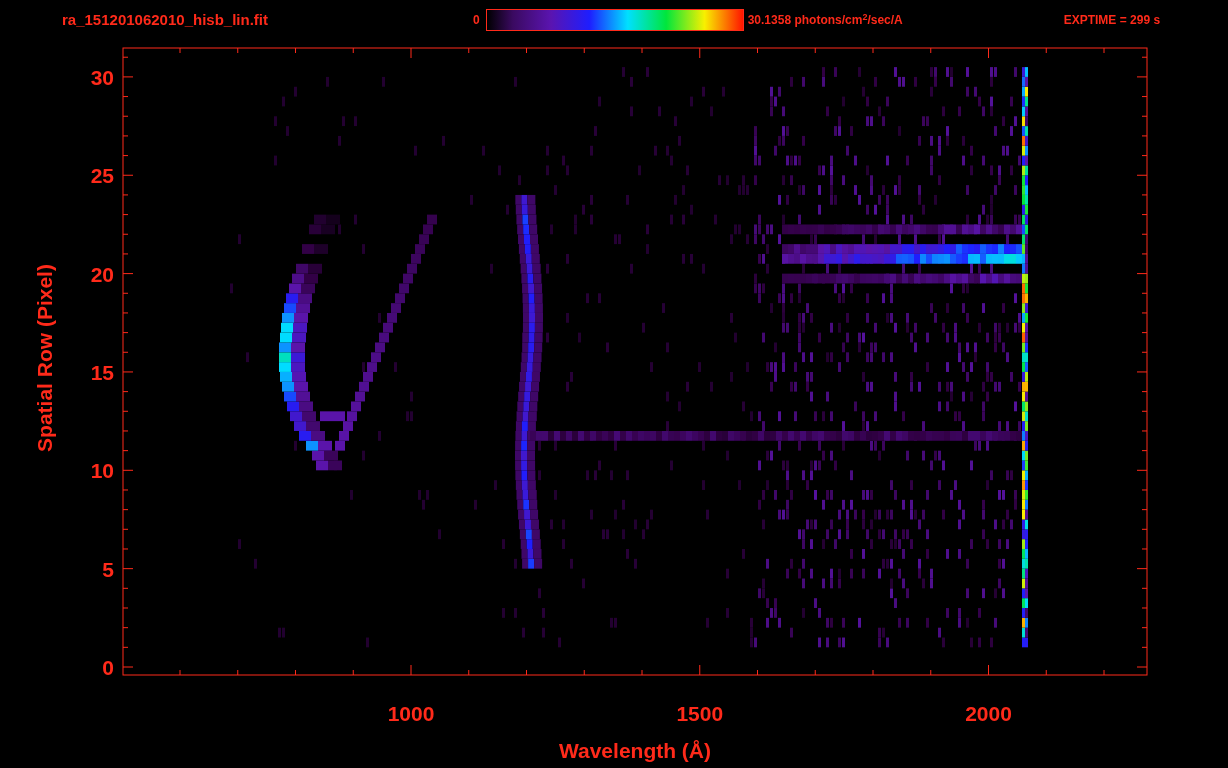  What do you see at coordinates (635, 750) in the screenshot?
I see `x-axis-label: Wavelength (Å)` at bounding box center [635, 750].